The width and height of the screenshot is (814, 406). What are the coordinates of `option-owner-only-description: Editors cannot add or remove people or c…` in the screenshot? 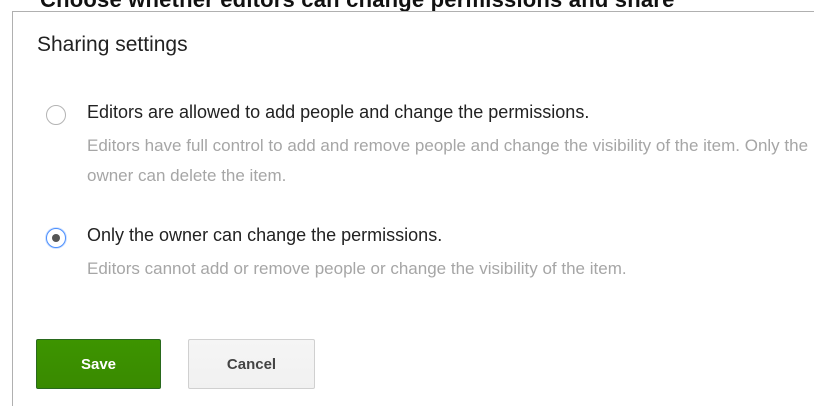 It's located at (357, 268).